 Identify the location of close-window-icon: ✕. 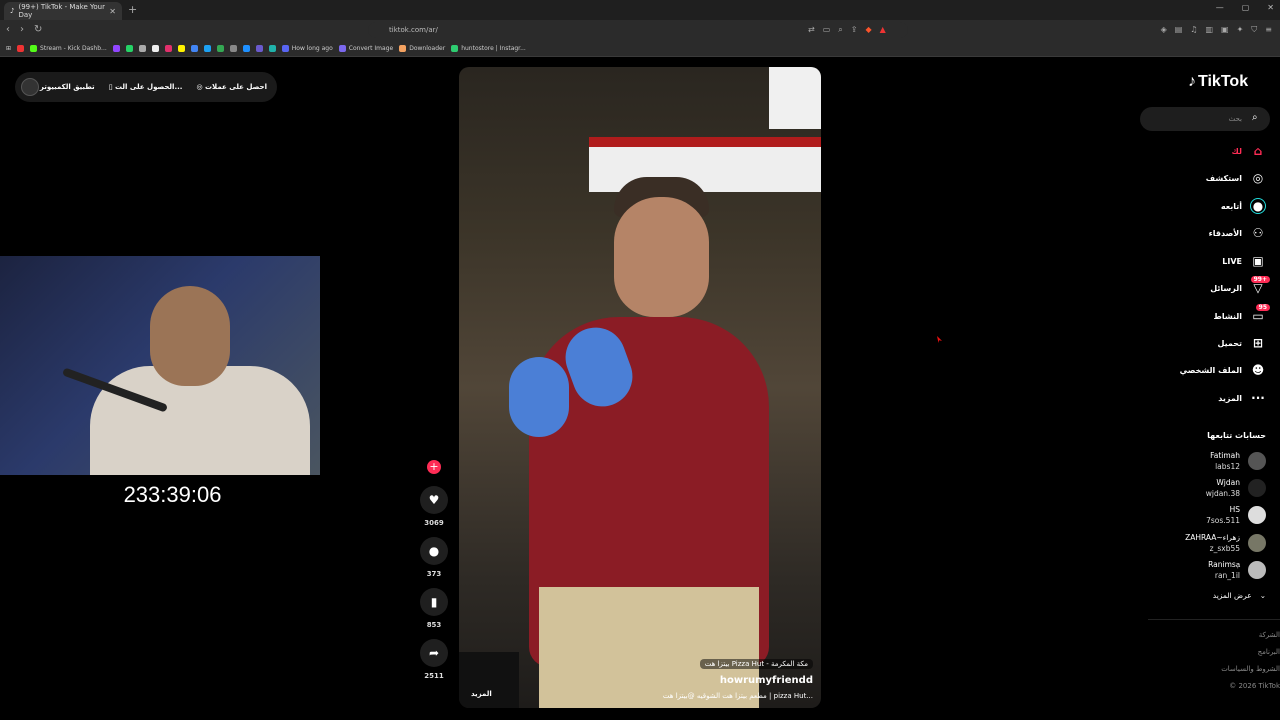
(1270, 7).